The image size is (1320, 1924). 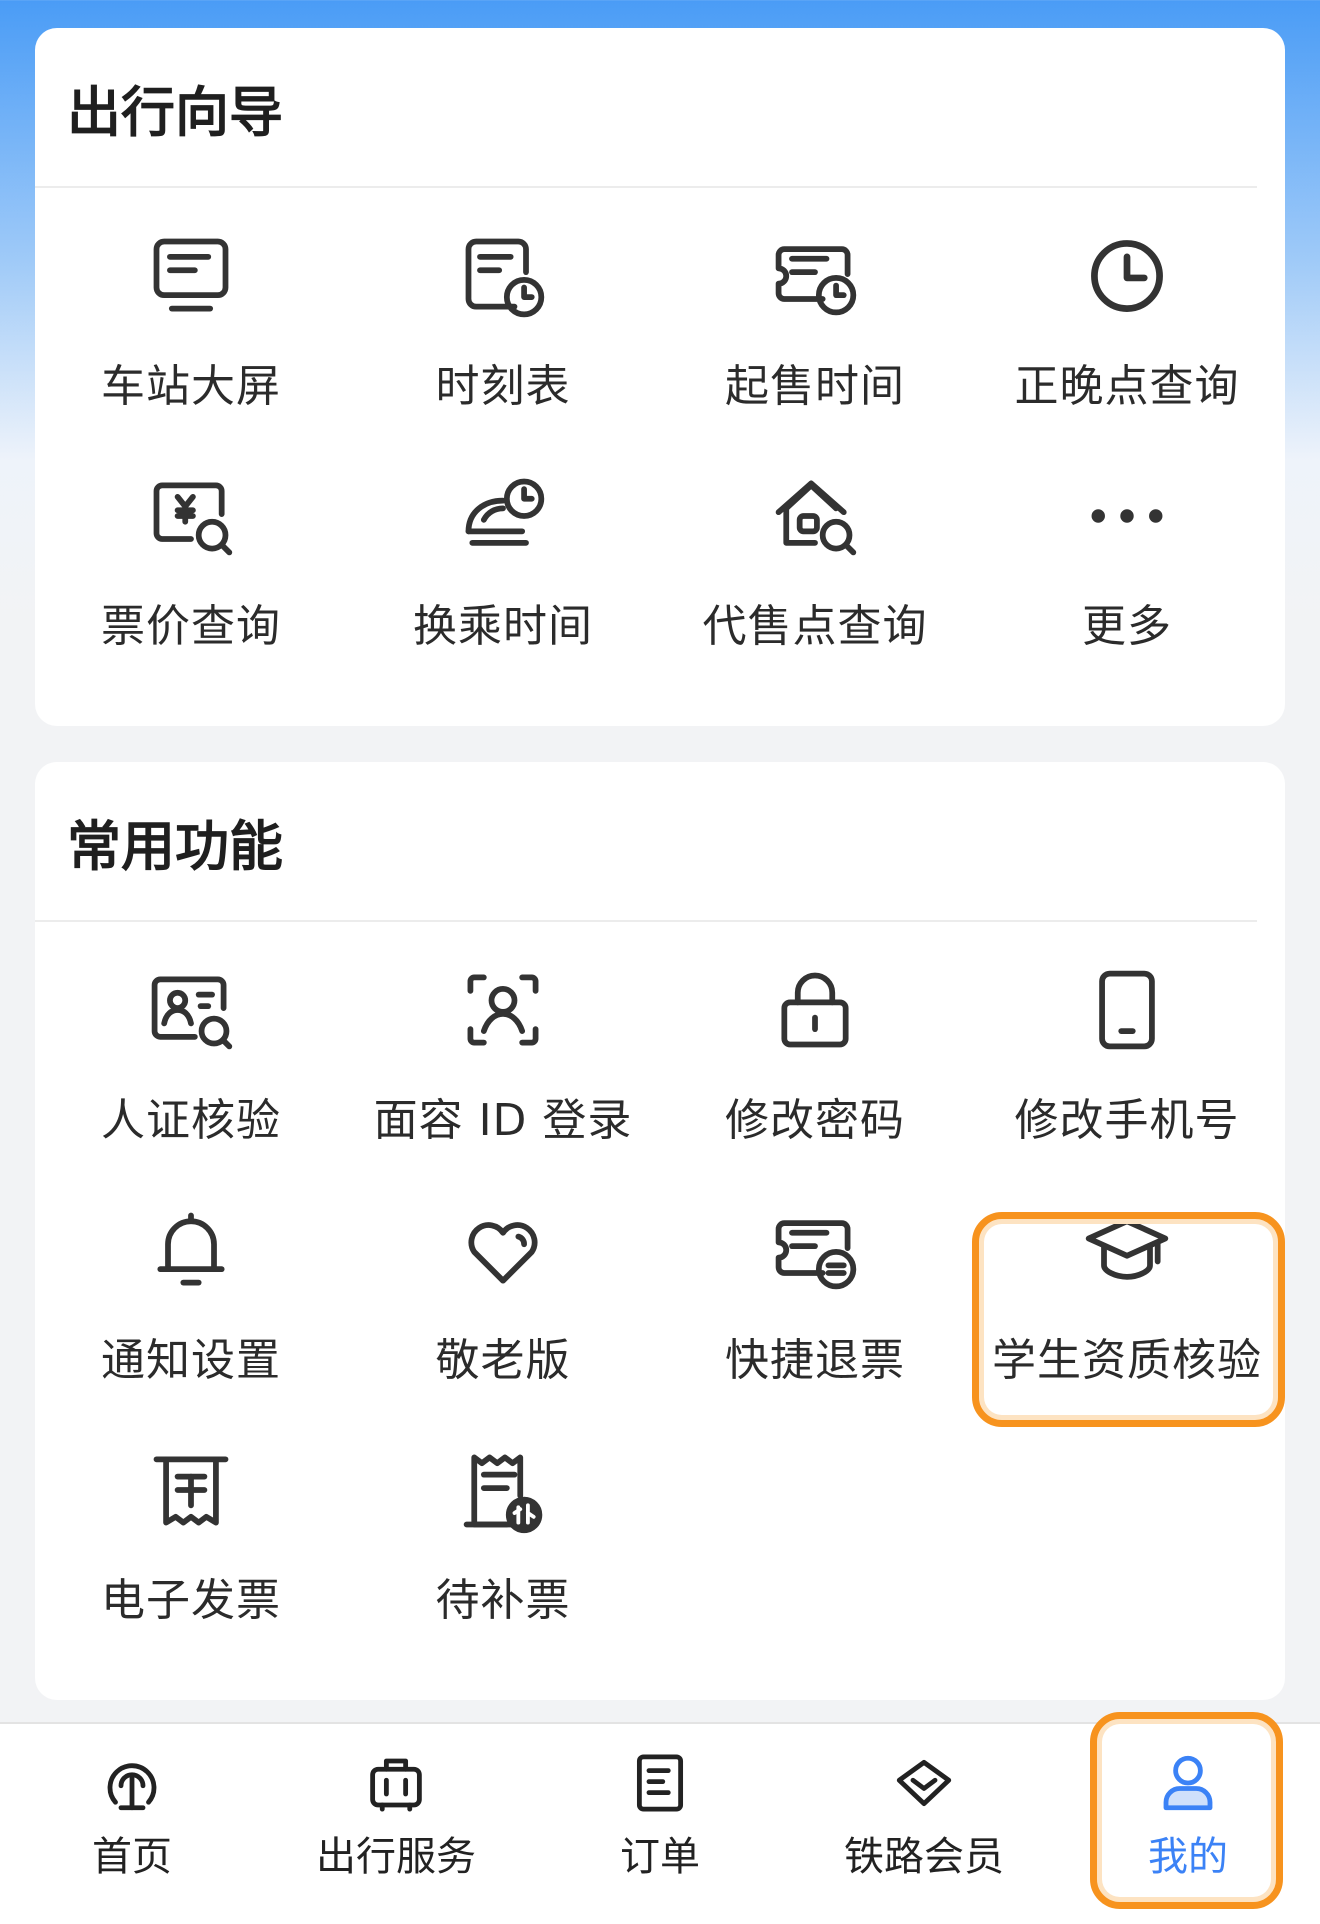 I want to click on tab-orders: 订单, so click(x=660, y=1824).